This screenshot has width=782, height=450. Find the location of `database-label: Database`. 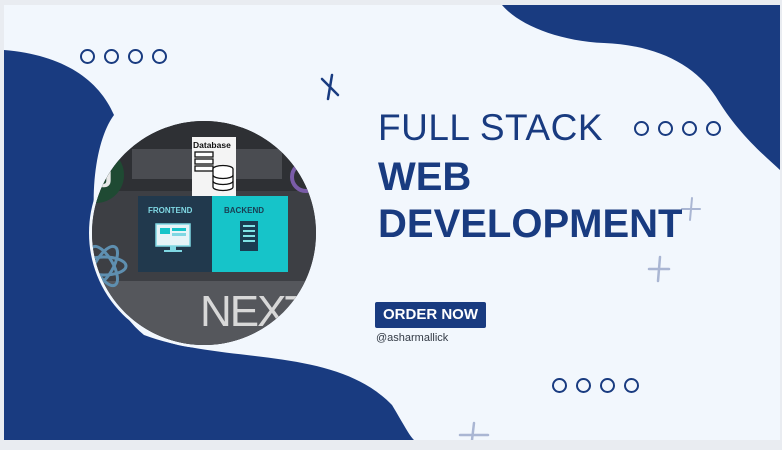

database-label: Database is located at coordinates (212, 145).